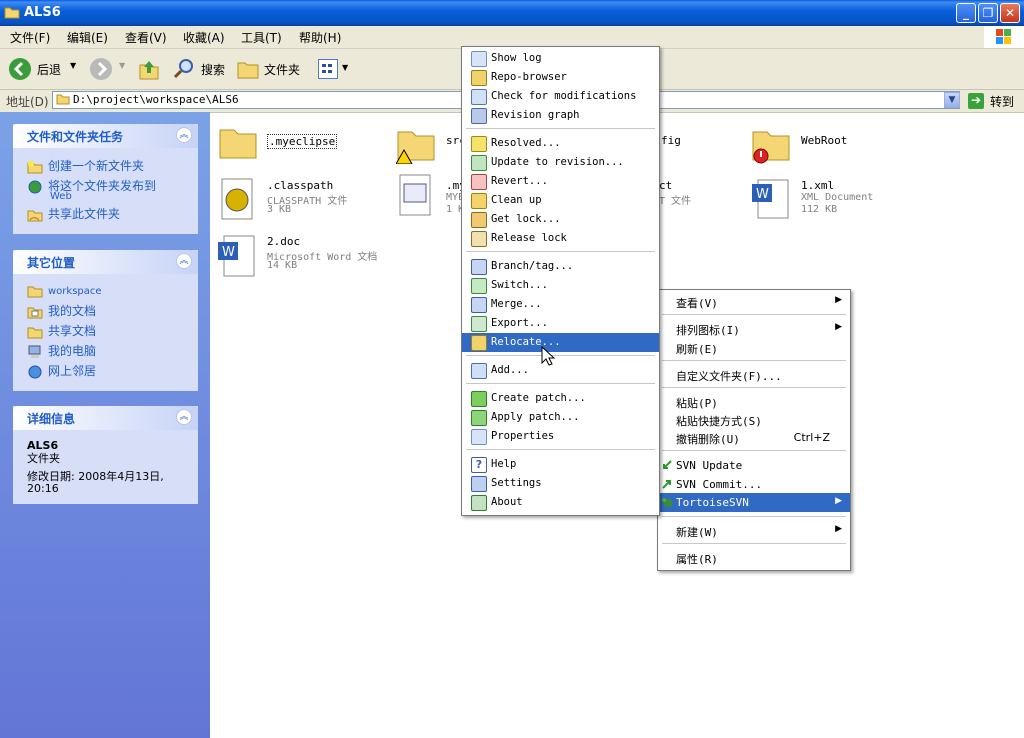 The width and height of the screenshot is (1024, 738). I want to click on forward-dropdown-icon: ▼, so click(122, 65).